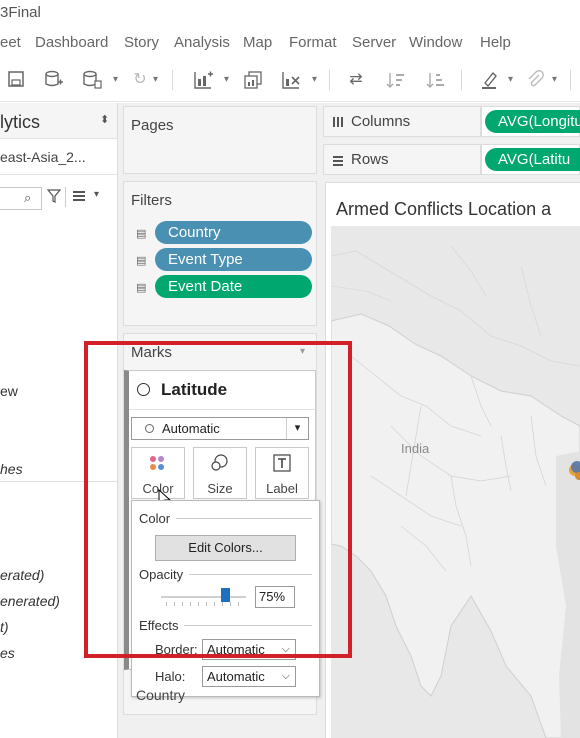 Image resolution: width=580 pixels, height=738 pixels. Describe the element at coordinates (141, 42) in the screenshot. I see `menu-story: Story` at that location.